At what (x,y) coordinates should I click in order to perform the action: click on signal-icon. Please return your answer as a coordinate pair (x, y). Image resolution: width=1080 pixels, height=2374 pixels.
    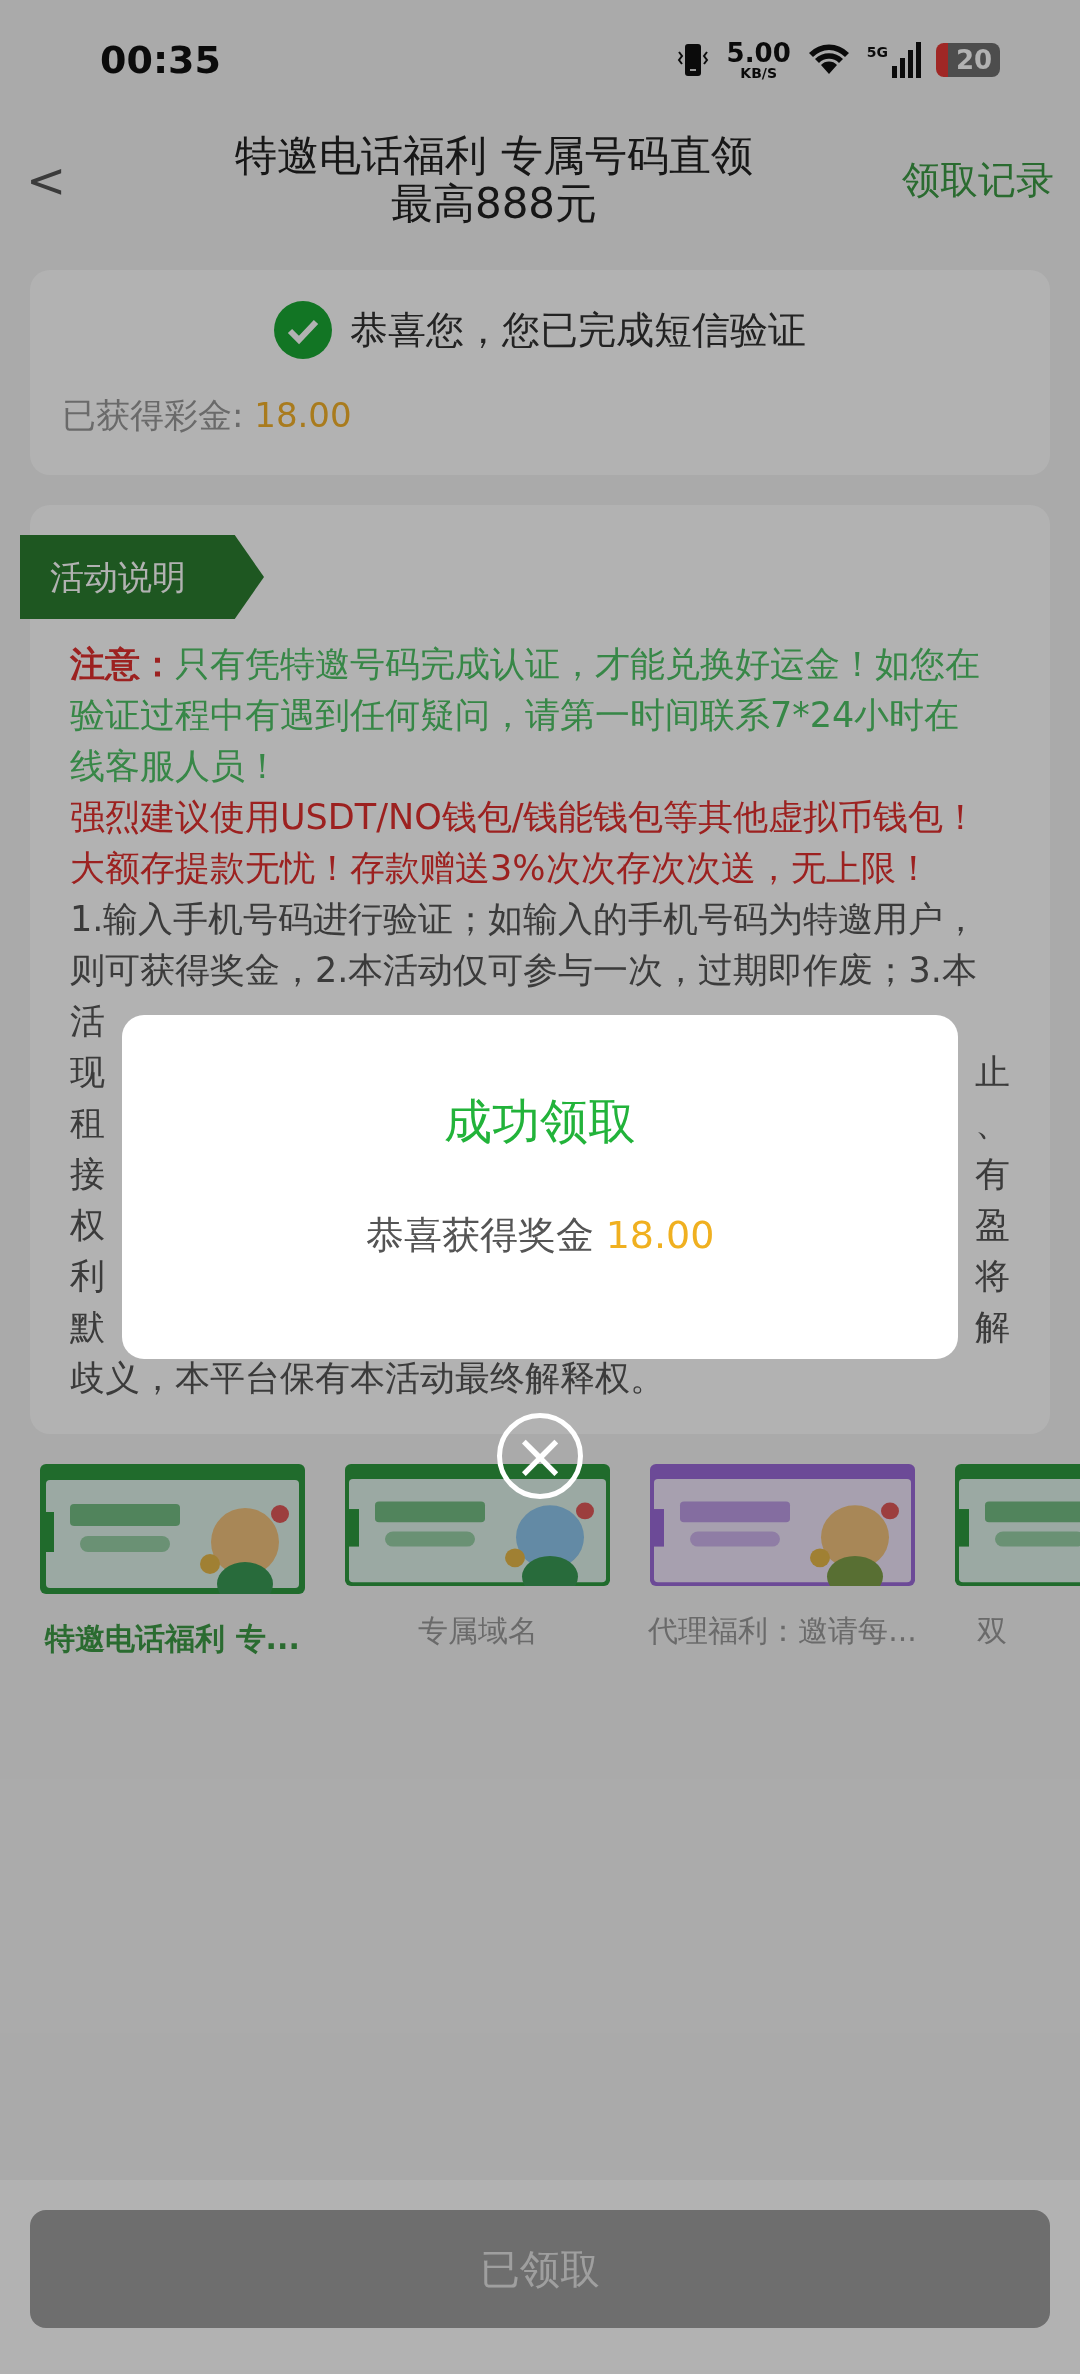
    Looking at the image, I should click on (907, 60).